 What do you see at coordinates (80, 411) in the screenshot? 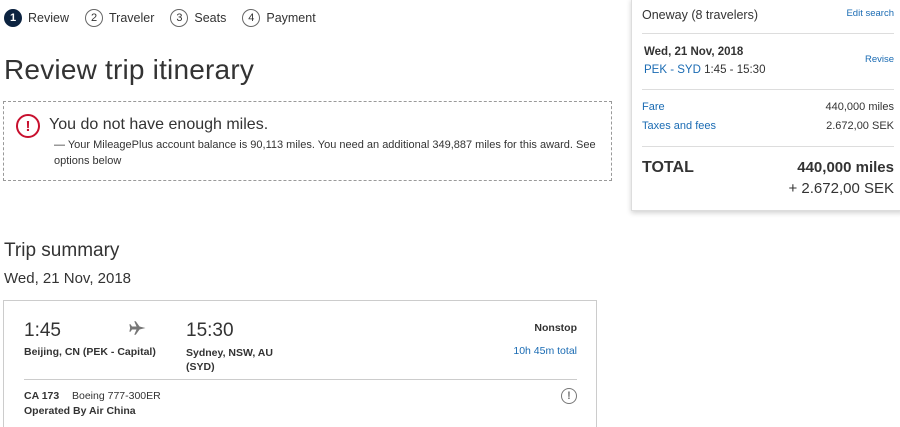
I see `operated-by: Operated By Air China` at bounding box center [80, 411].